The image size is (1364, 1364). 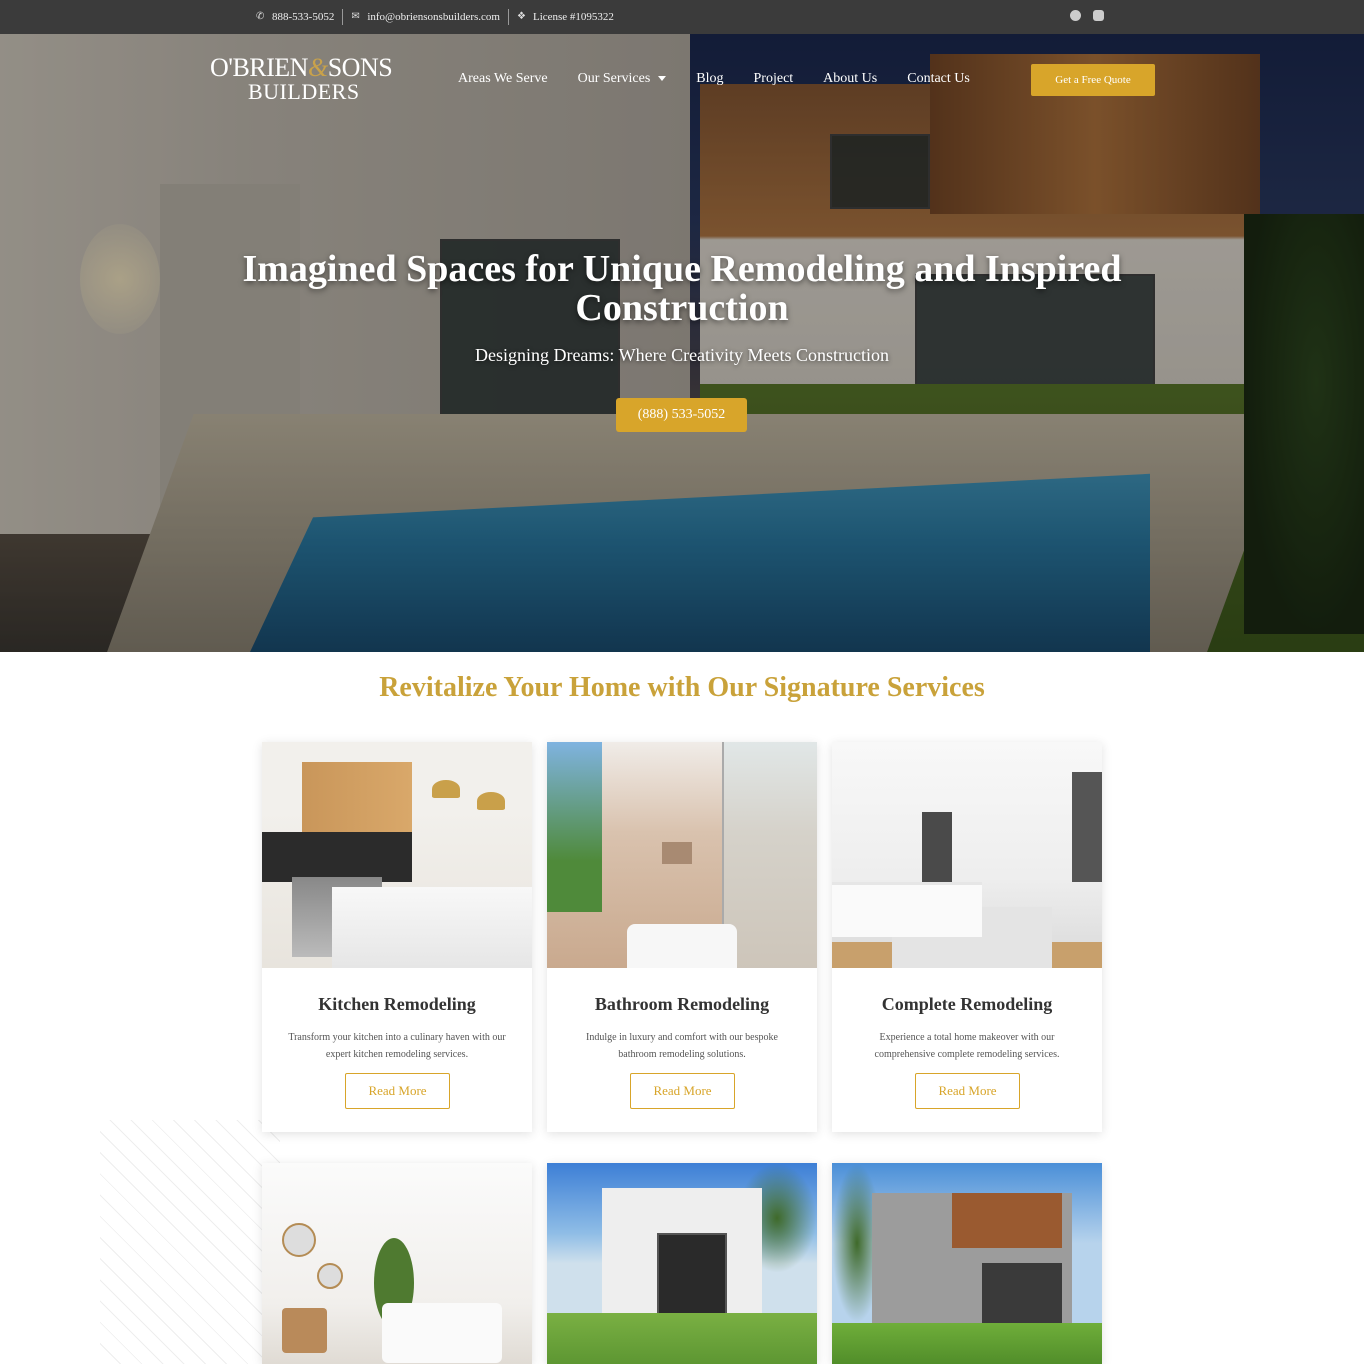 What do you see at coordinates (937, 847) in the screenshot?
I see `living-image-dark-wall` at bounding box center [937, 847].